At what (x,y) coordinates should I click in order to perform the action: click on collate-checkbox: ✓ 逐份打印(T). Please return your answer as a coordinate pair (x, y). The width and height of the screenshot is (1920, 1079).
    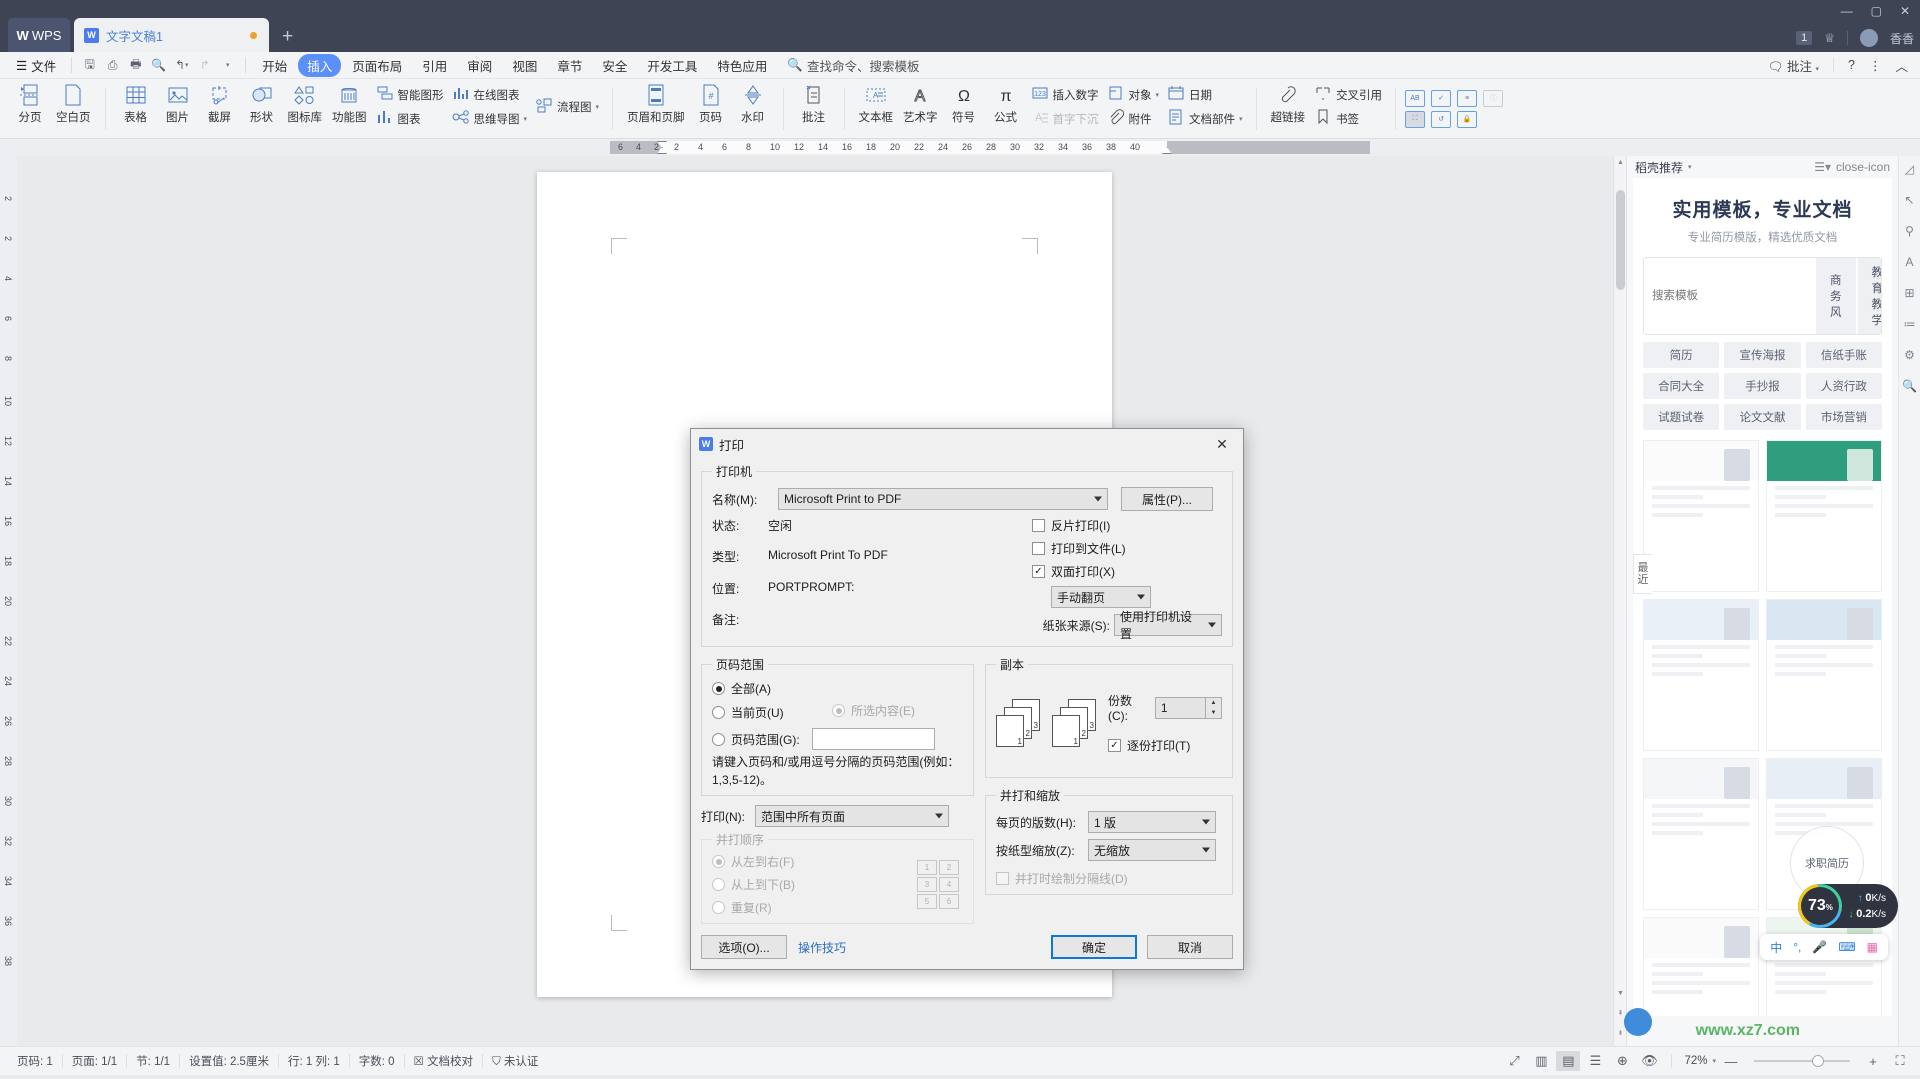
    Looking at the image, I should click on (1165, 745).